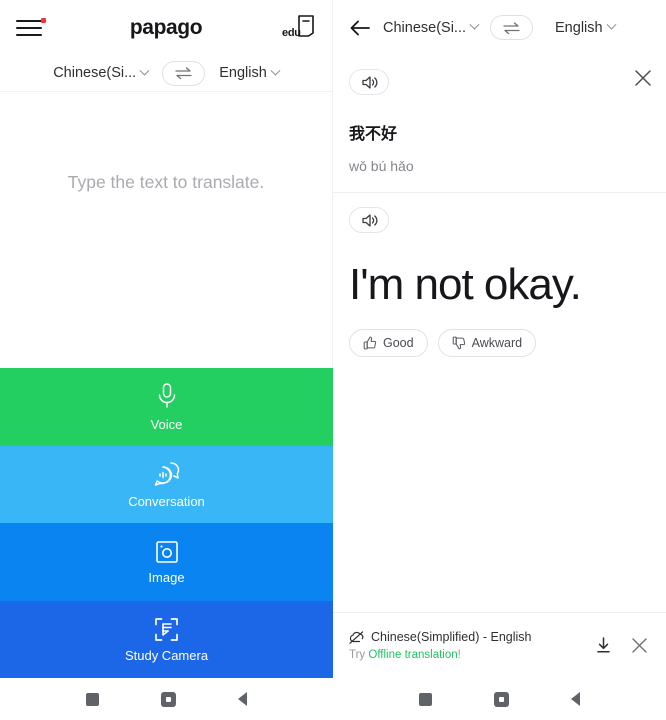  Describe the element at coordinates (381, 166) in the screenshot. I see `source-romanization: wǒ bú hǎo` at that location.